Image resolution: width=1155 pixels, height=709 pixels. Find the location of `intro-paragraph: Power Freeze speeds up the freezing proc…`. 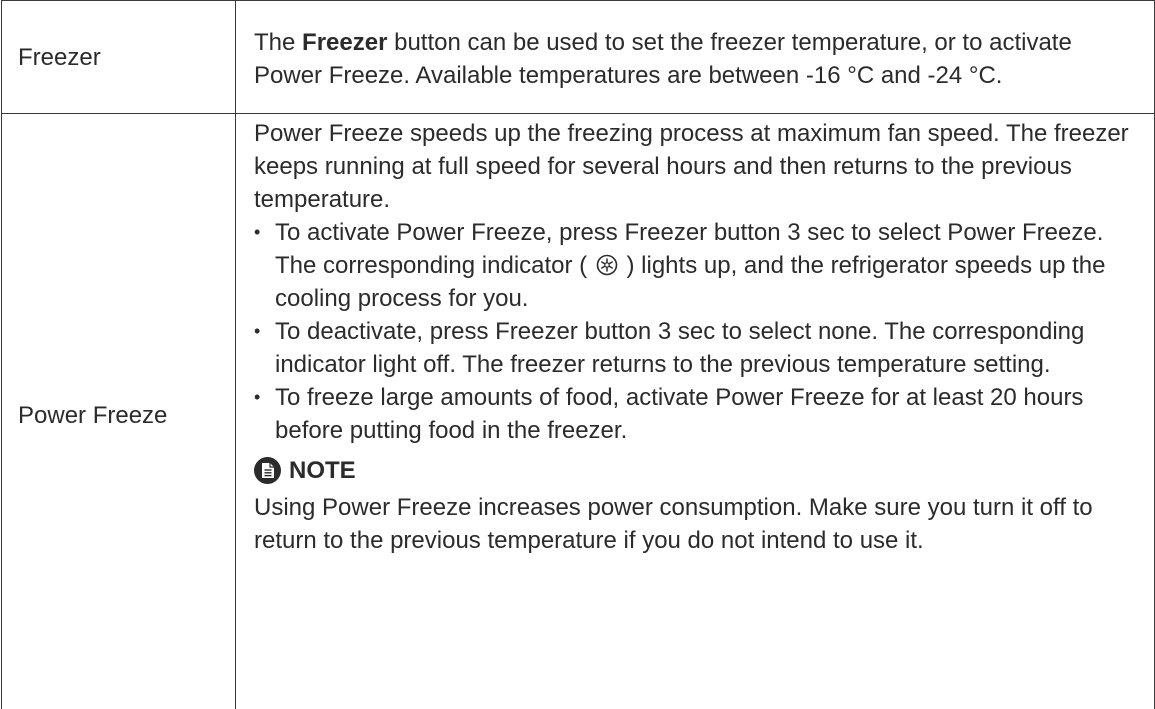

intro-paragraph: Power Freeze speeds up the freezing proc… is located at coordinates (691, 166).